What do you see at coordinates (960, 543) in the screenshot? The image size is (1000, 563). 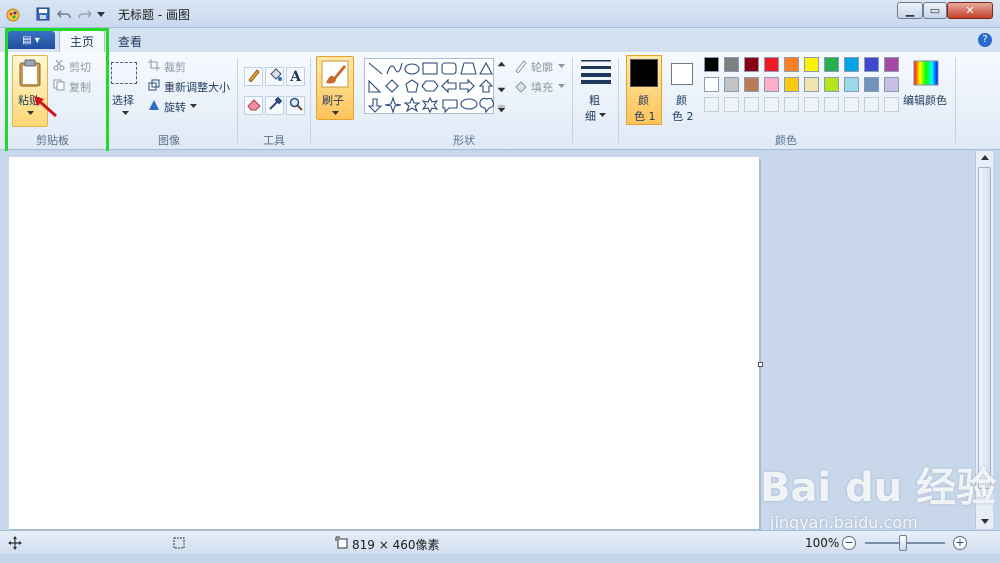 I see `zoom-in-button: +` at bounding box center [960, 543].